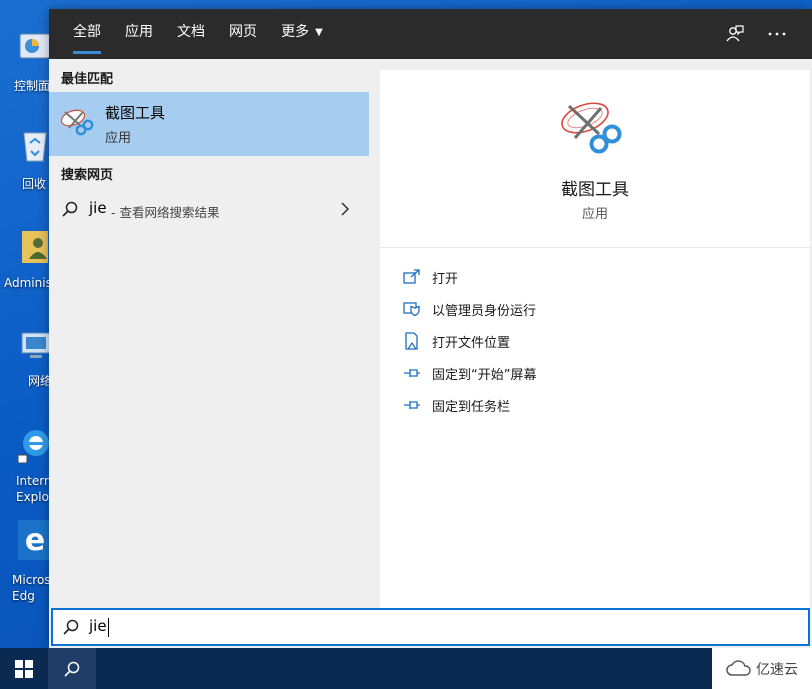  What do you see at coordinates (77, 122) in the screenshot?
I see `snipping-tool-icon` at bounding box center [77, 122].